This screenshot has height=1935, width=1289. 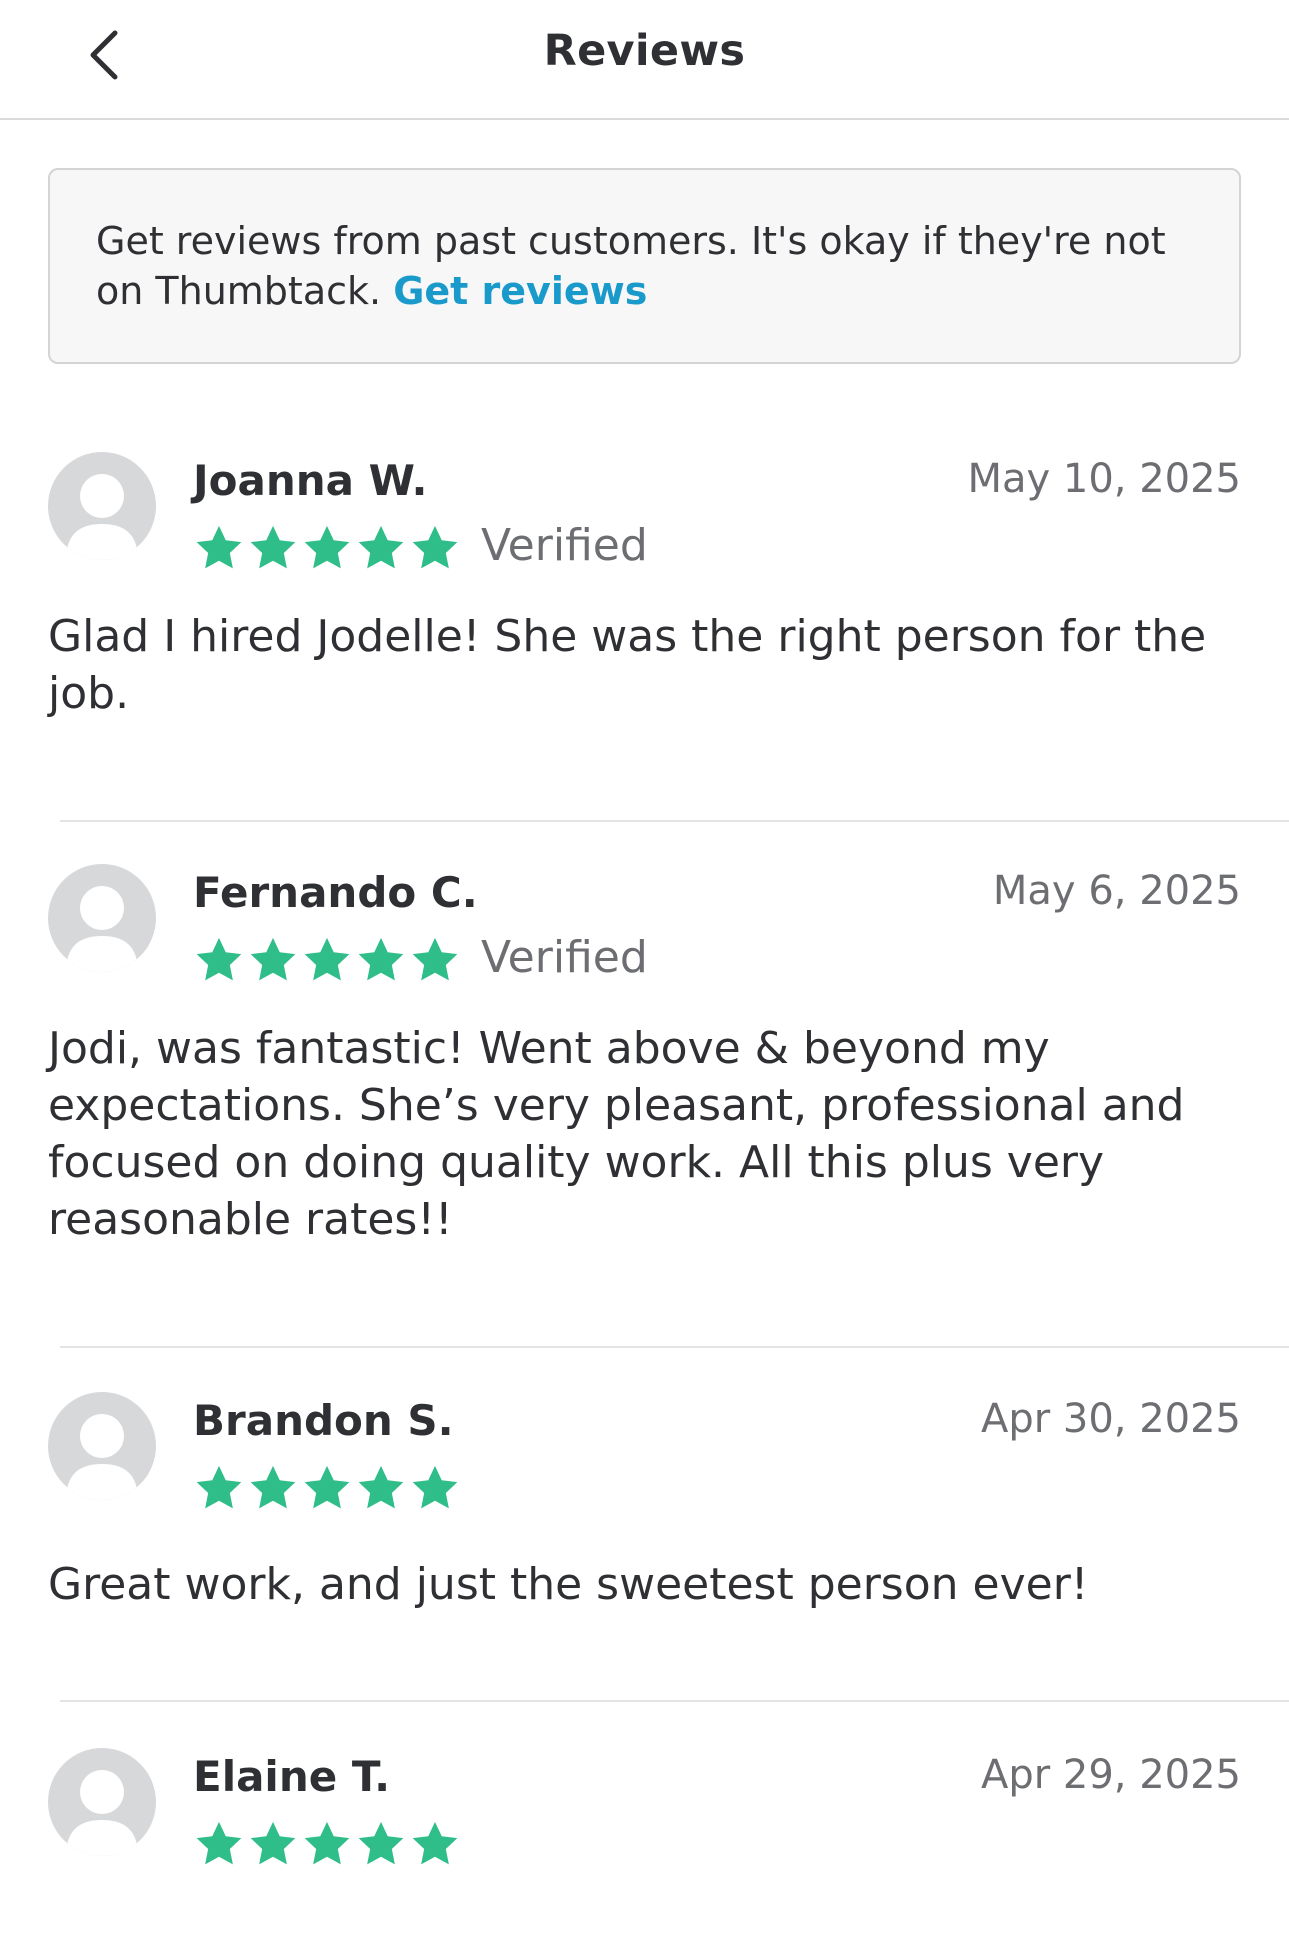 What do you see at coordinates (335, 892) in the screenshot?
I see `reviewer-name: Fernando C.` at bounding box center [335, 892].